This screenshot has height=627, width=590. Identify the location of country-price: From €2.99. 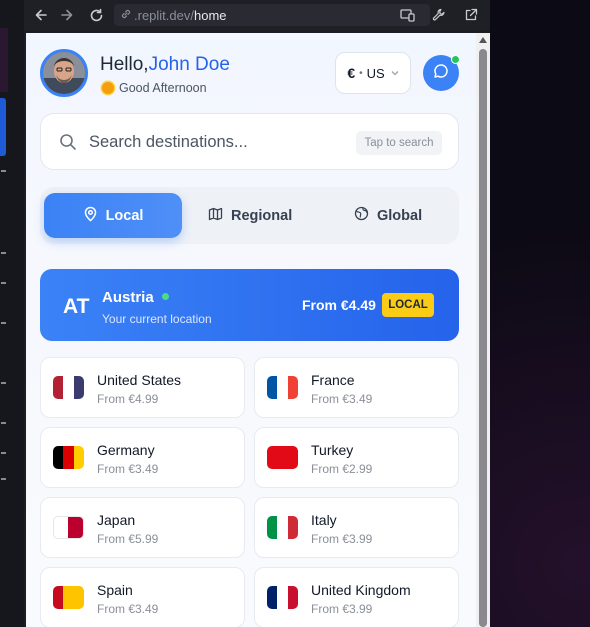
(342, 469).